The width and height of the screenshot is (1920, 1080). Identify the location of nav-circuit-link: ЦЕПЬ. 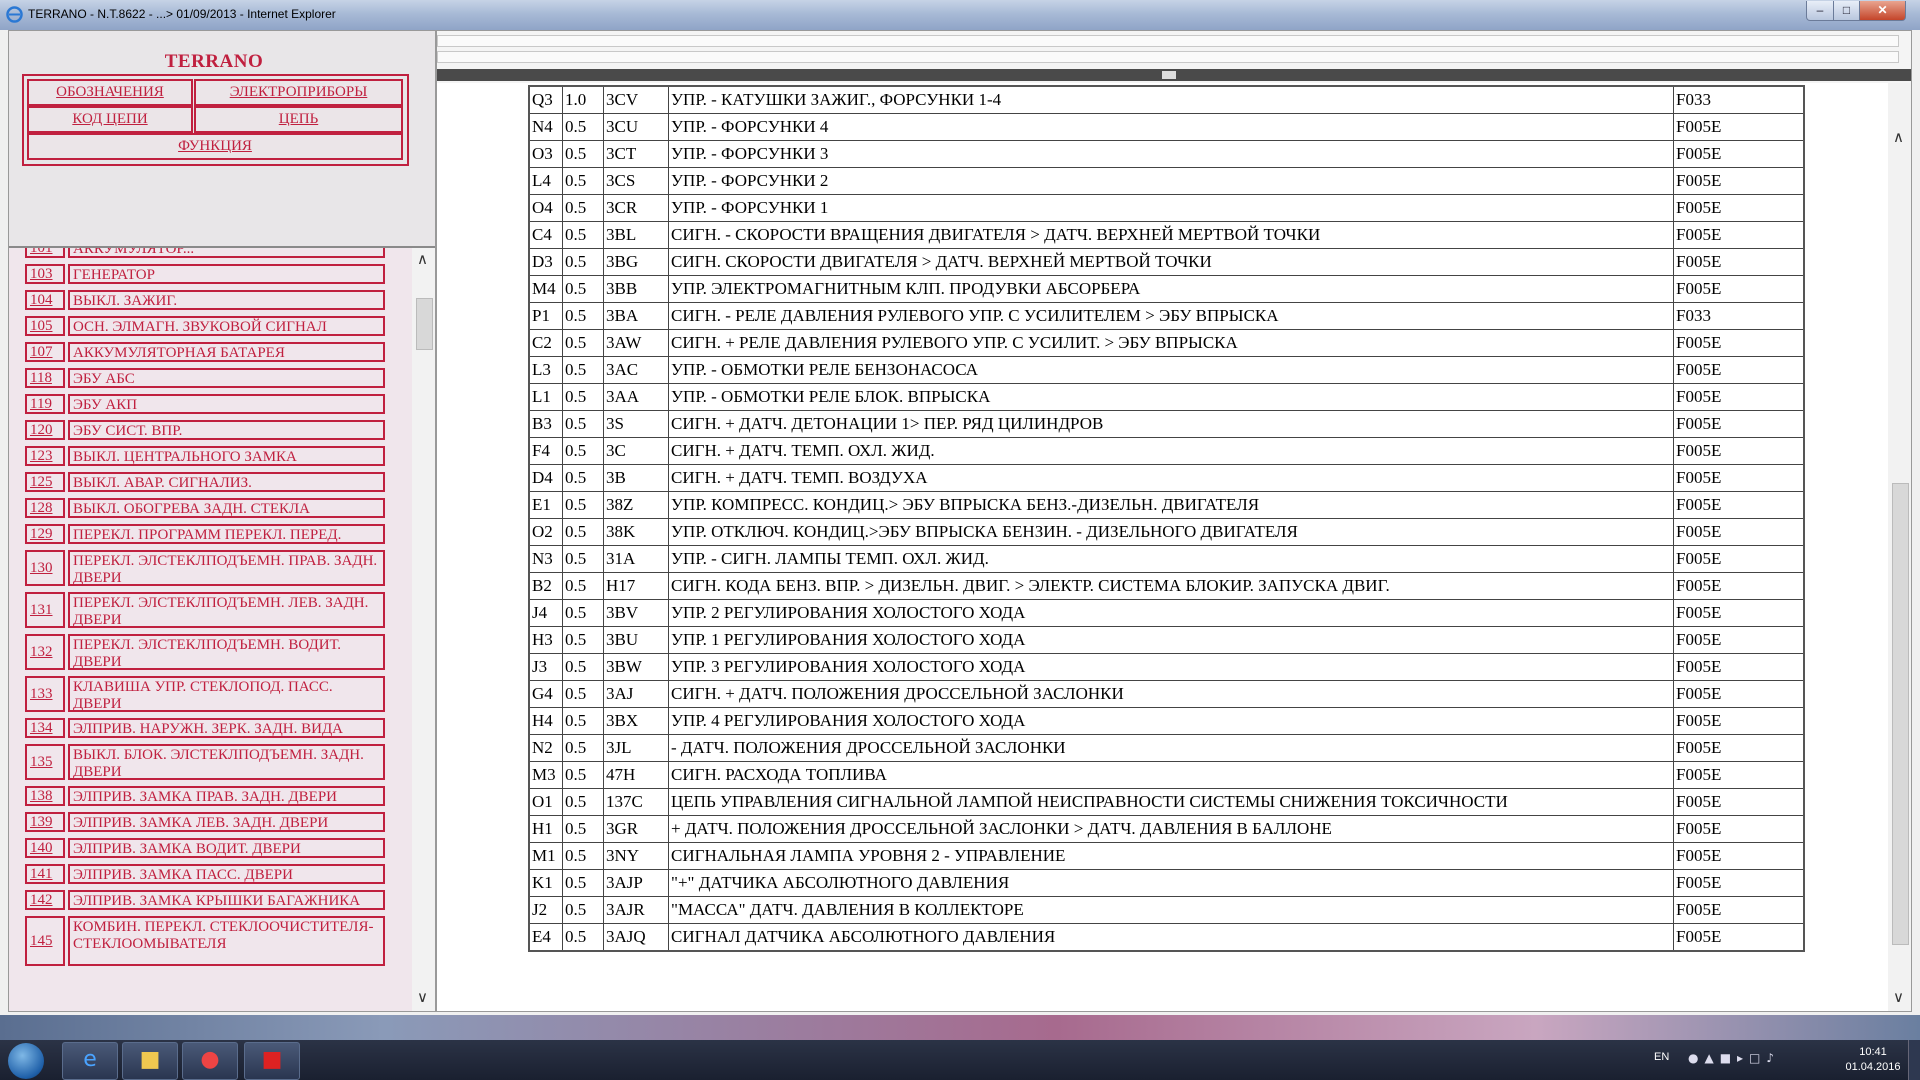
(298, 119).